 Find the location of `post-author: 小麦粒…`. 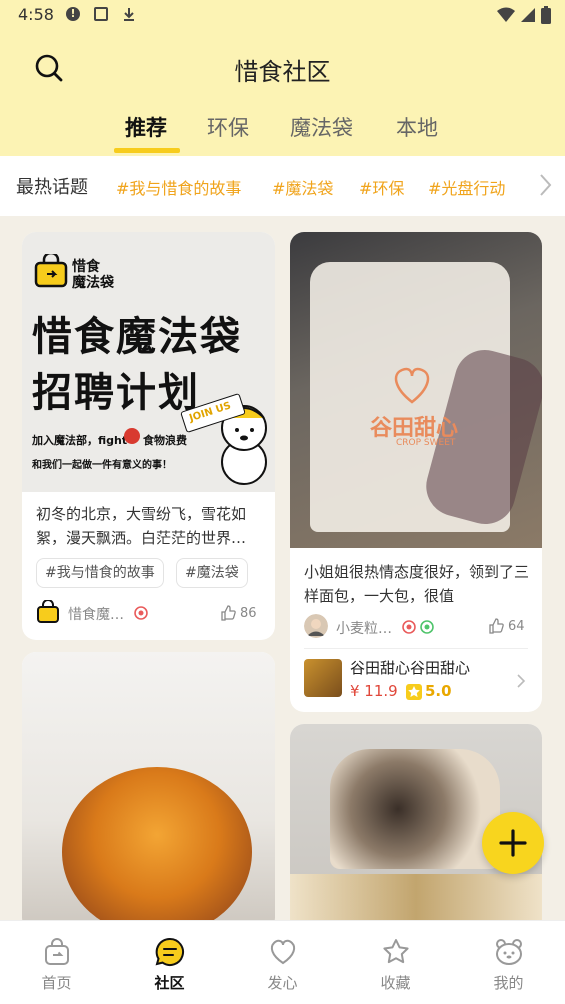

post-author: 小麦粒… is located at coordinates (364, 628).